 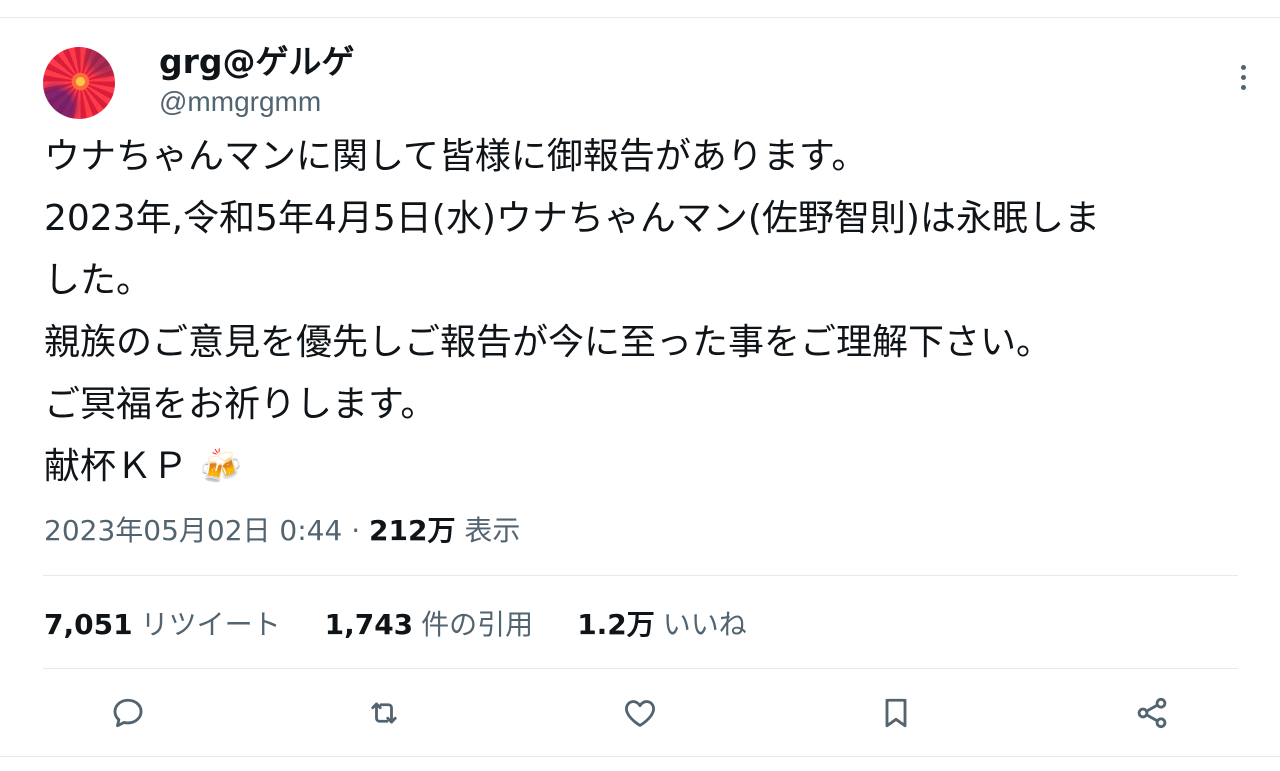 I want to click on like-button, so click(x=640, y=713).